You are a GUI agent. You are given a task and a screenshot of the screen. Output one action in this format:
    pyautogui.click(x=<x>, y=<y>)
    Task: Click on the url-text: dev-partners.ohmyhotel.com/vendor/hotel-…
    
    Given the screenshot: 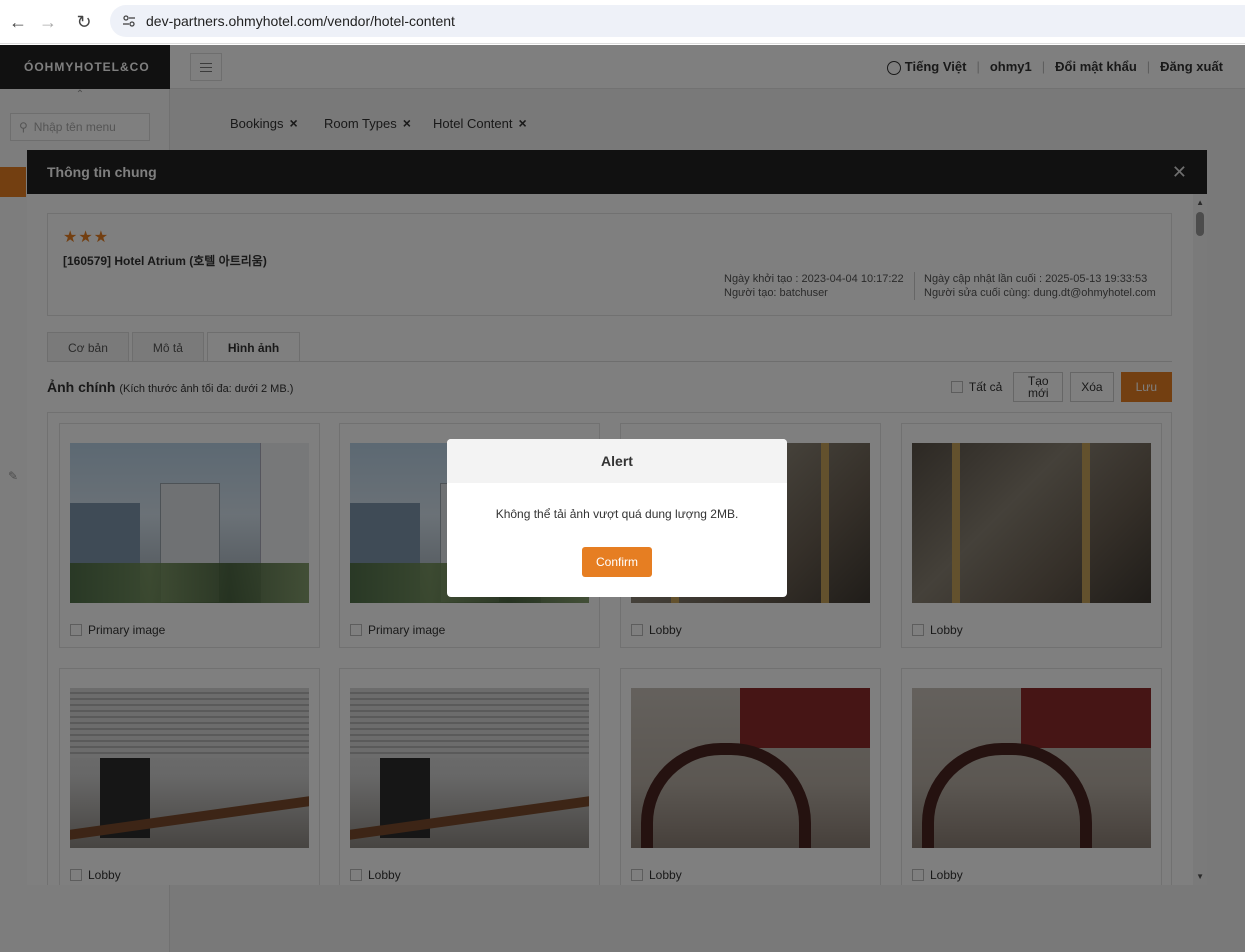 What is the action you would take?
    pyautogui.click(x=300, y=21)
    